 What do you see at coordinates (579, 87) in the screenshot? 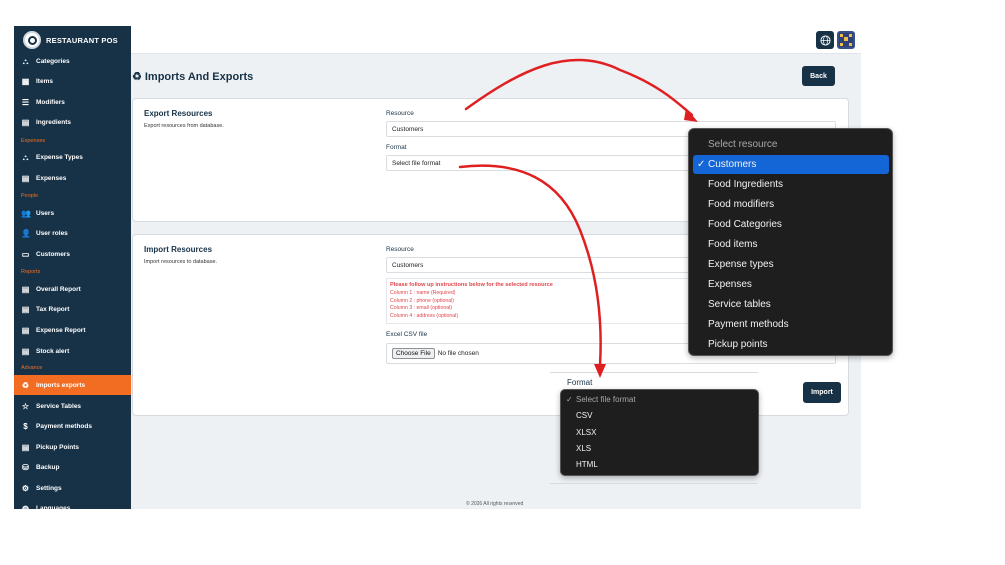
I see `arrow-to-resource-dropdown` at bounding box center [579, 87].